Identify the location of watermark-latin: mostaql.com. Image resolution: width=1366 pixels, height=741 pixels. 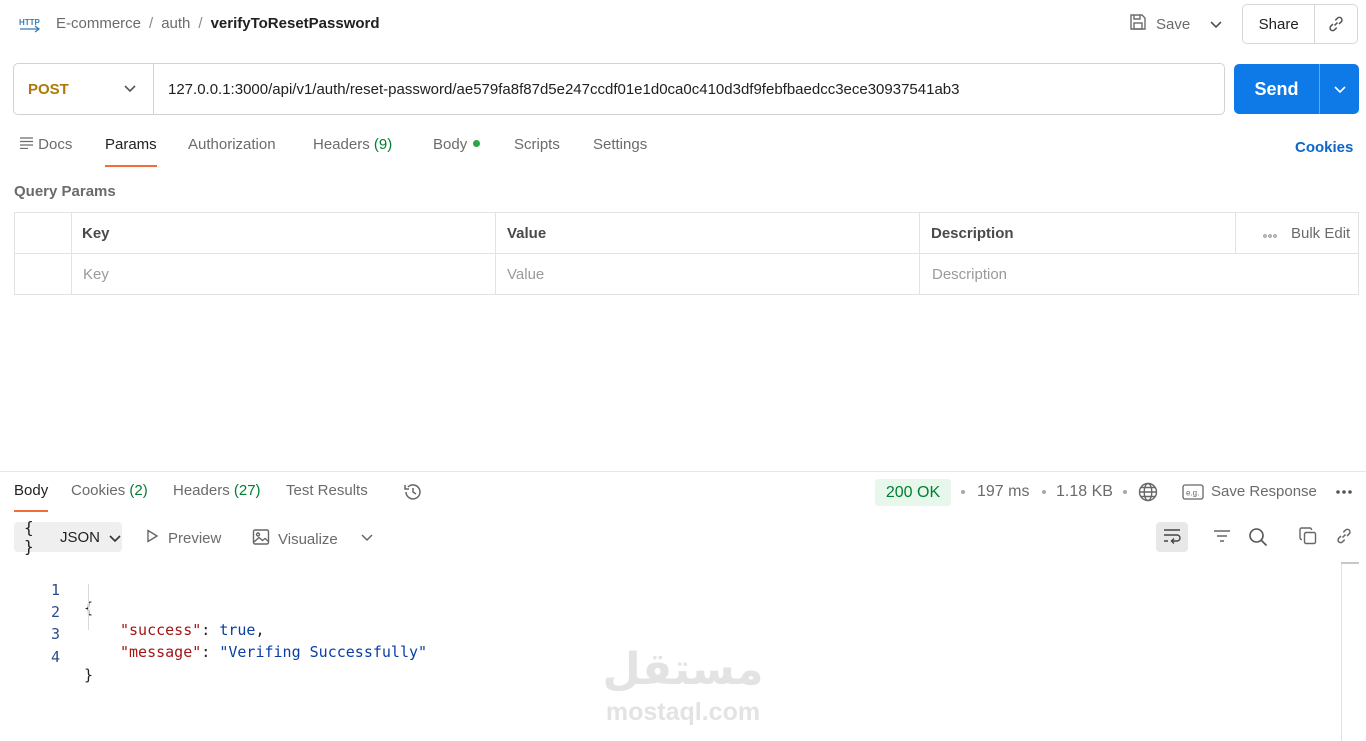
(683, 712).